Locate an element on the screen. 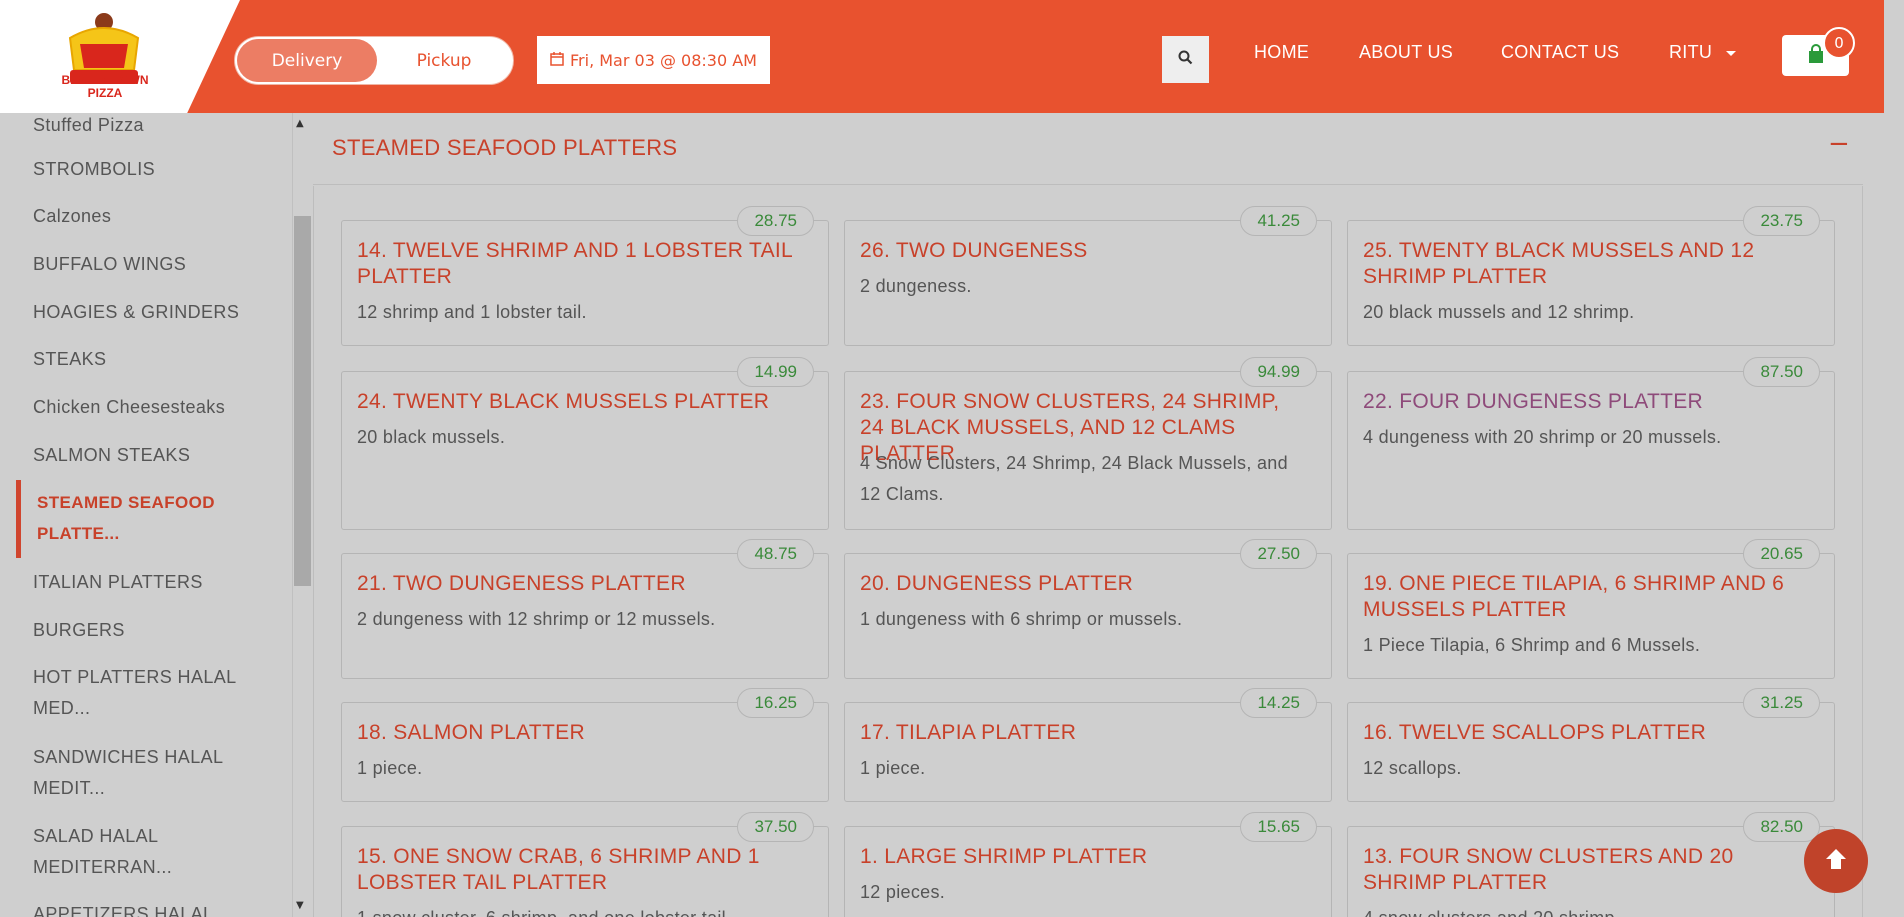 The height and width of the screenshot is (917, 1904). category-title: STEAMED SEAFOOD PLATTERS is located at coordinates (505, 147).